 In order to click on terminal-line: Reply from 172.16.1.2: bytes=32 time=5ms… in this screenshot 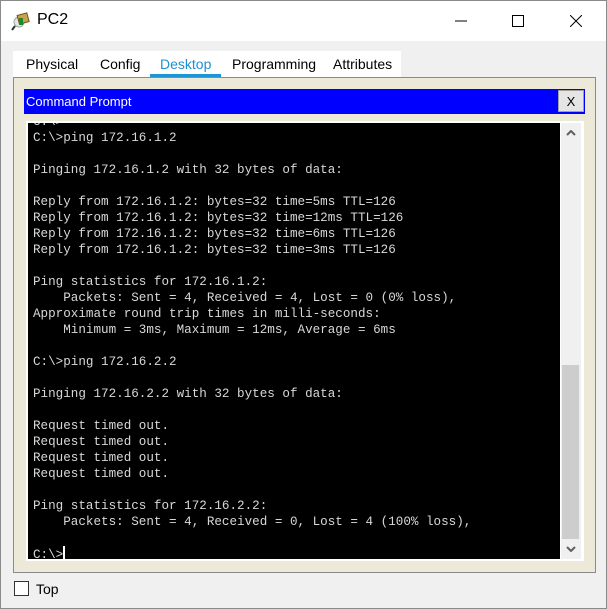, I will do `click(214, 202)`.